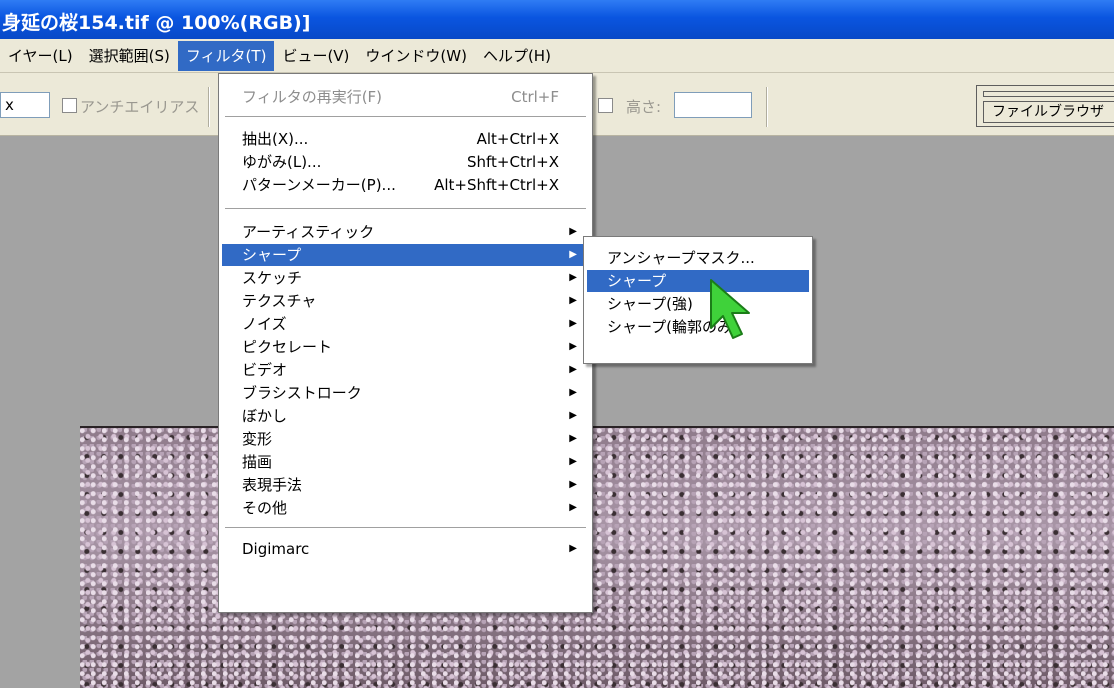  What do you see at coordinates (644, 107) in the screenshot?
I see `height-label: 高さ:` at bounding box center [644, 107].